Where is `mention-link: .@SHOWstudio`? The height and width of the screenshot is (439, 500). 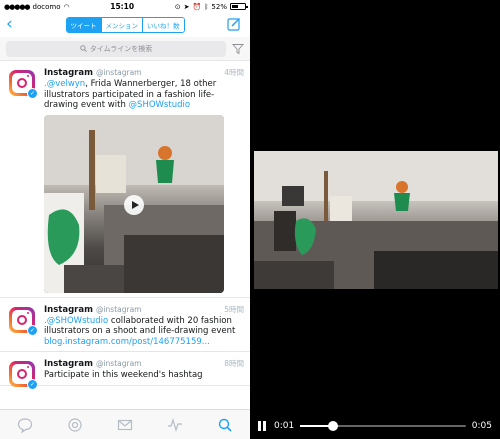 mention-link: .@SHOWstudio is located at coordinates (76, 321).